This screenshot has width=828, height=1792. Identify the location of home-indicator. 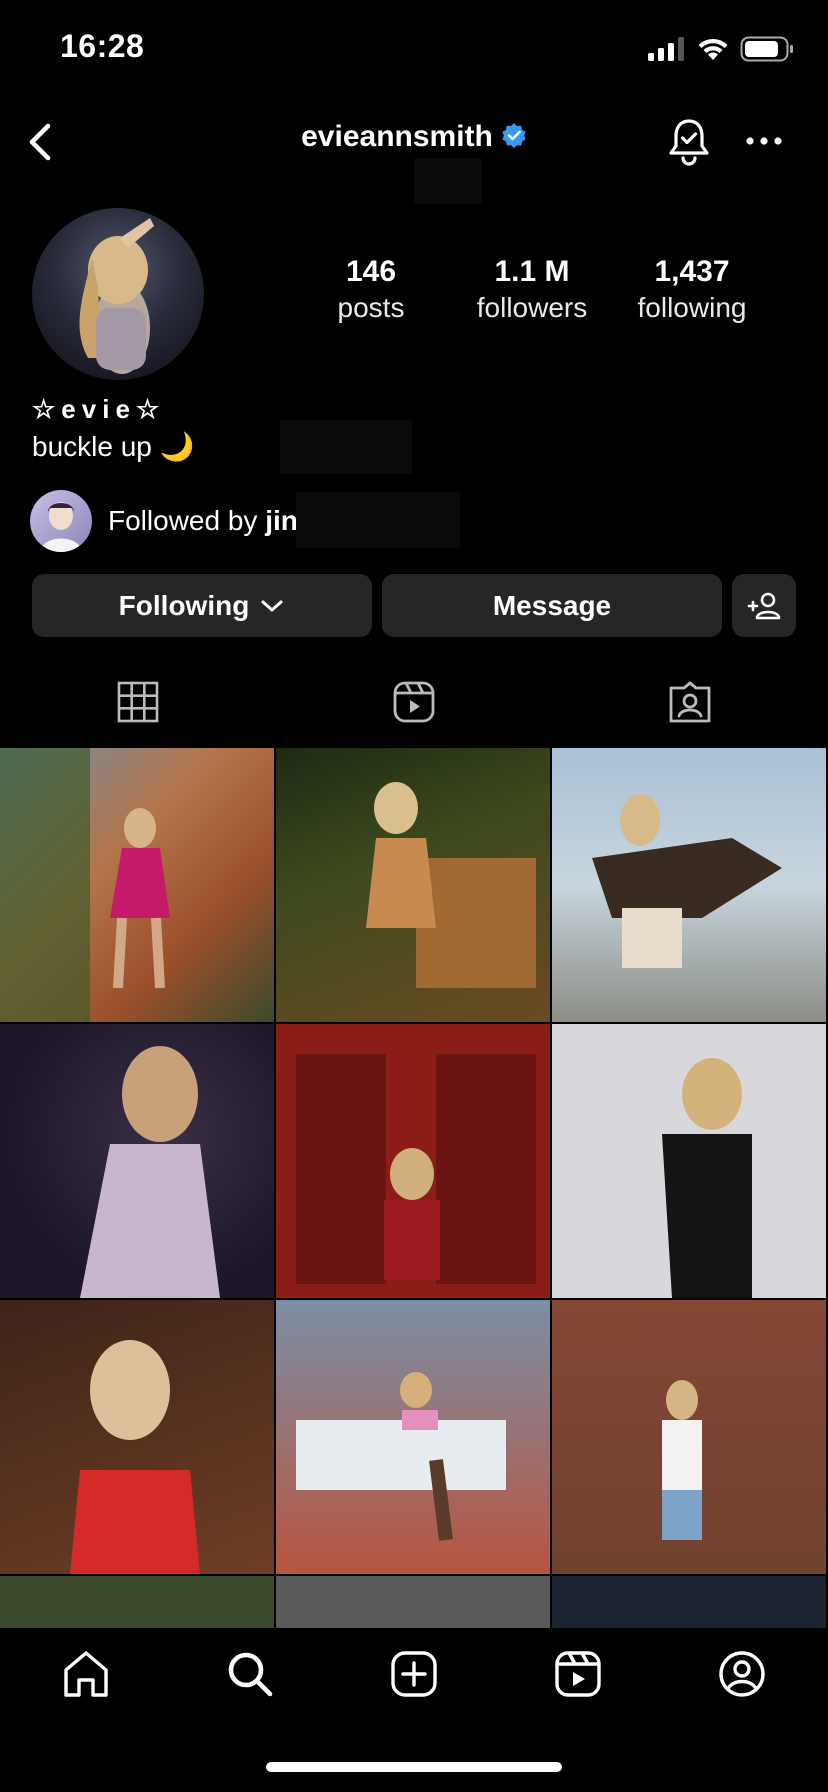
(414, 1767).